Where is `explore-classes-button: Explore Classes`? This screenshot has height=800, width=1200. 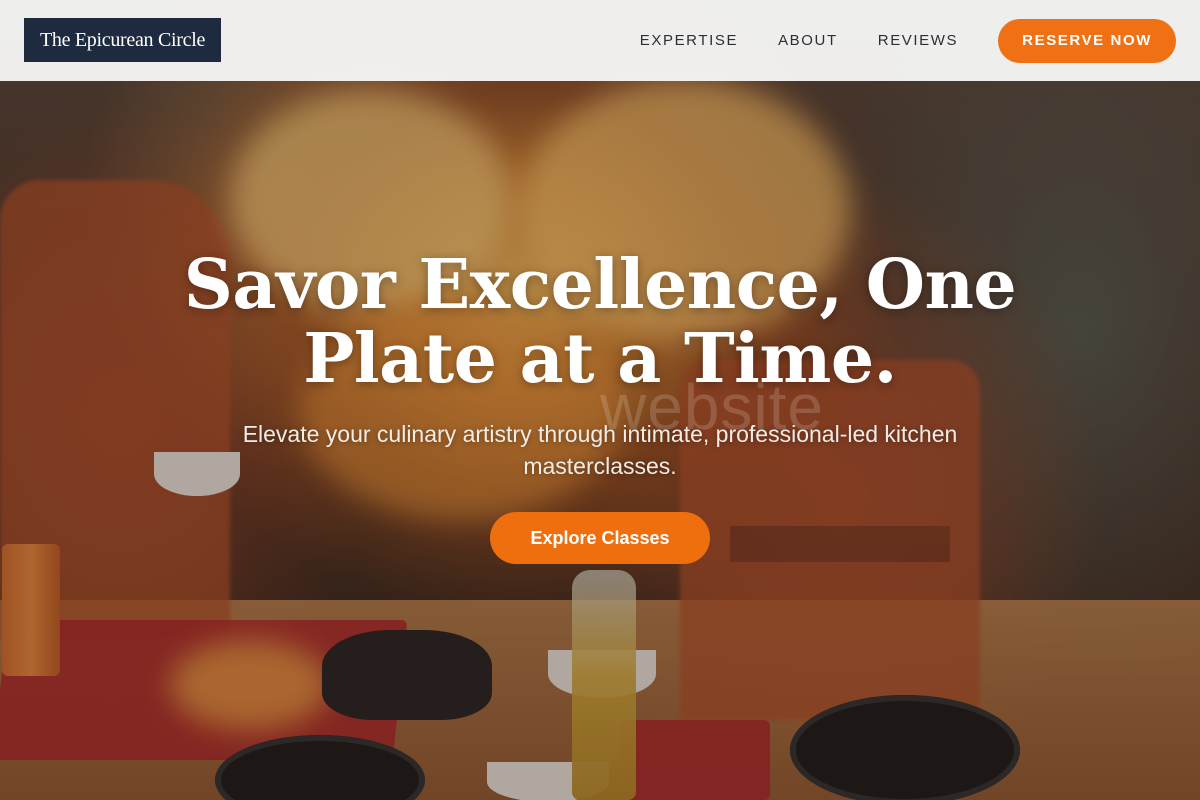 explore-classes-button: Explore Classes is located at coordinates (600, 538).